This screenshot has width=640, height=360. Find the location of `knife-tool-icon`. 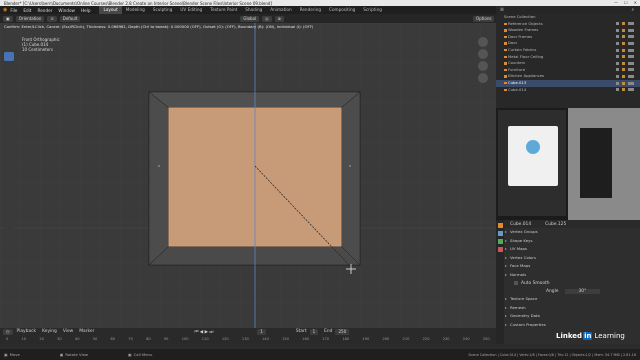

knife-tool-icon is located at coordinates (9, 156).